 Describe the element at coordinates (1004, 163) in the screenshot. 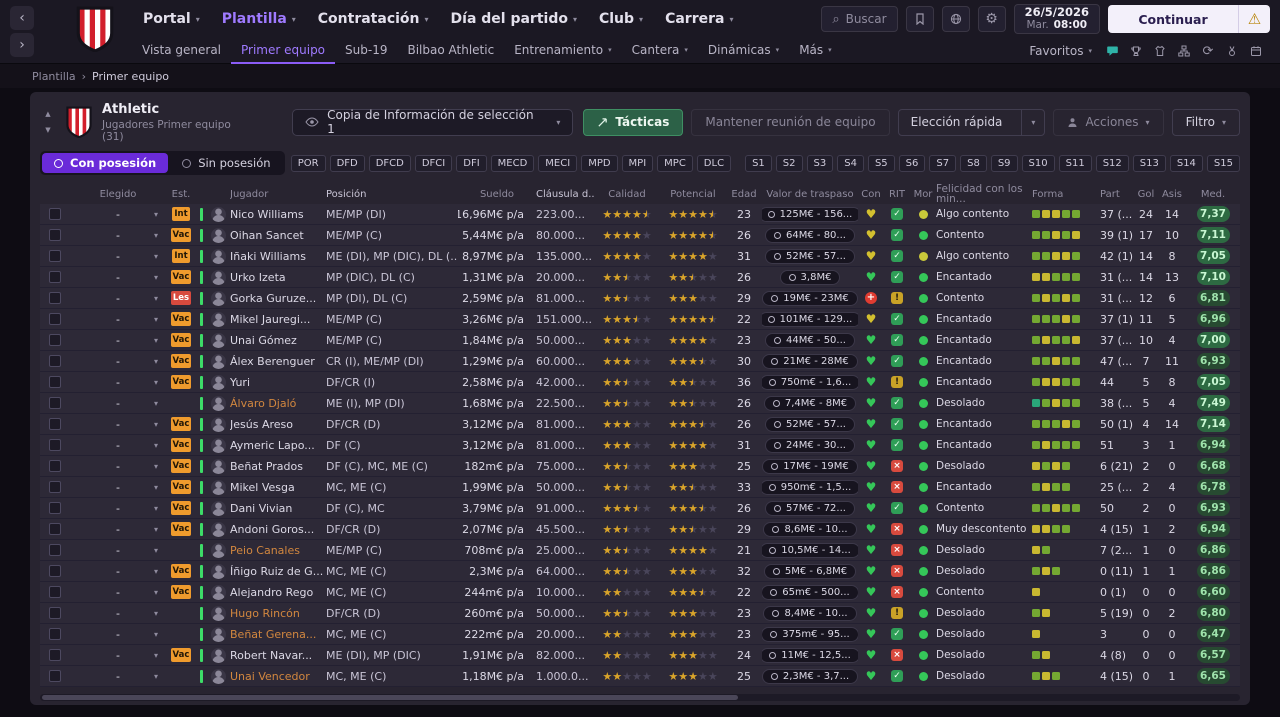

I see `slot-chip-s9: S9` at that location.